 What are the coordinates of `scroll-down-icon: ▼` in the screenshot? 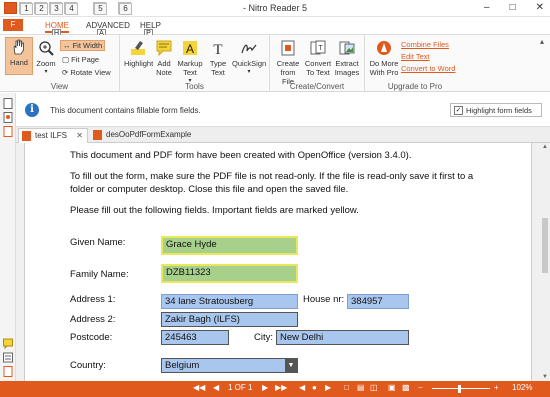 It's located at (545, 377).